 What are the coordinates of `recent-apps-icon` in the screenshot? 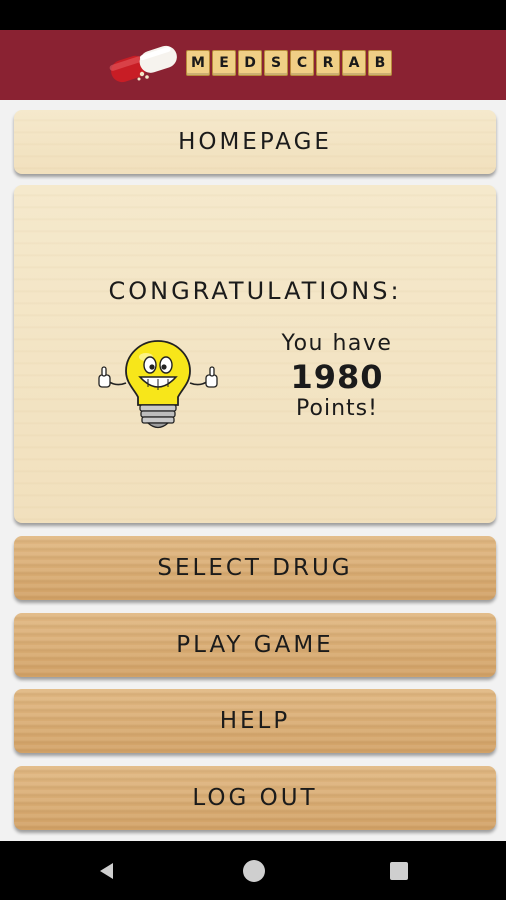 It's located at (399, 871).